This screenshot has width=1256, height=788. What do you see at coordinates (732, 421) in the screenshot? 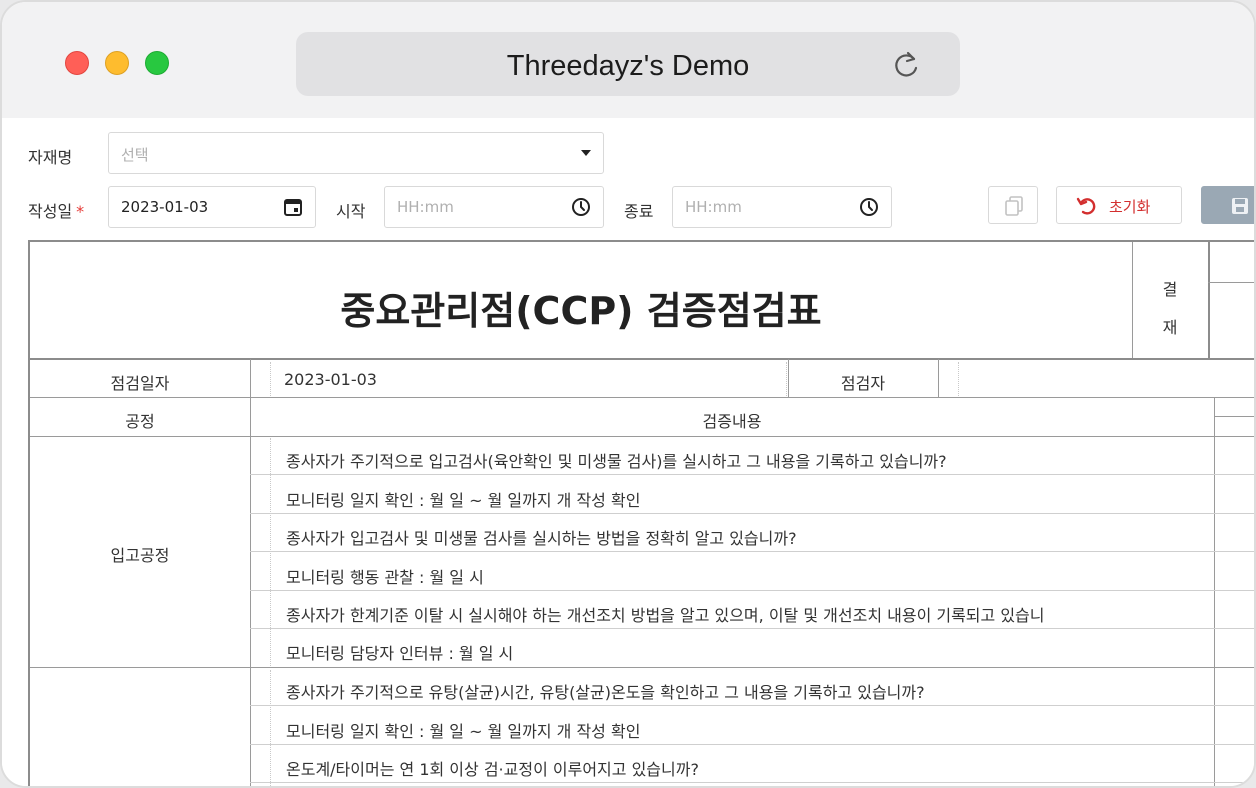
I see `content-header: 검증내용` at bounding box center [732, 421].